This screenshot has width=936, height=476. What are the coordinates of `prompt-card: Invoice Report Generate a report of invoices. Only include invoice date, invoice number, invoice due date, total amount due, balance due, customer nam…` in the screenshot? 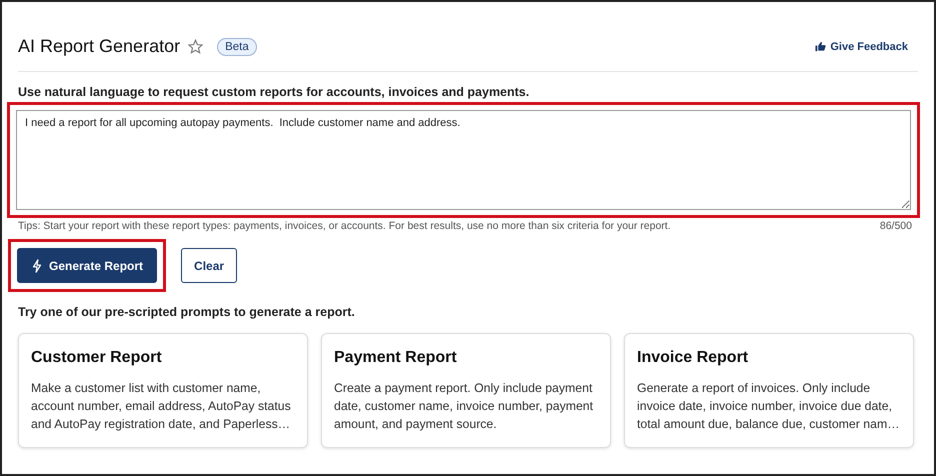 It's located at (769, 390).